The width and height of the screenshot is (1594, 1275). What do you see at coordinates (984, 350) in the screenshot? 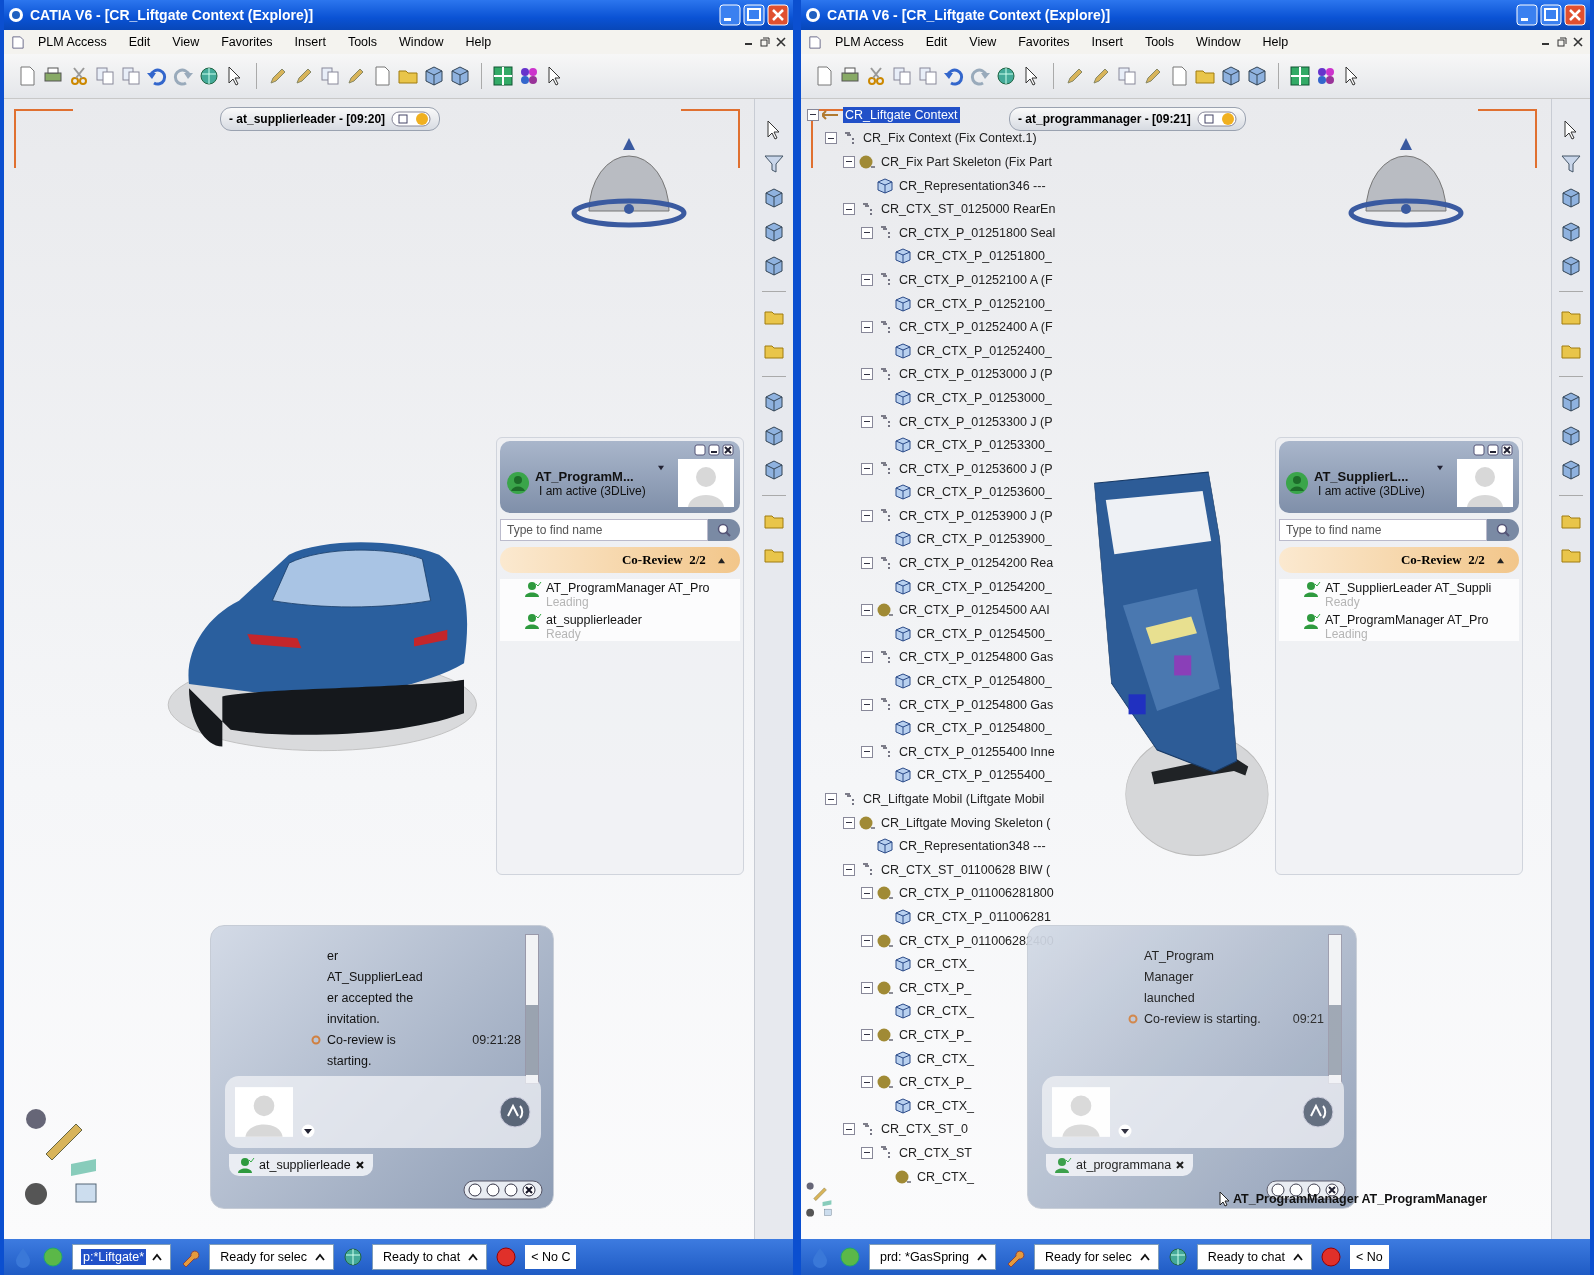
I see `tree-item: CR_CTX_P_01252400_` at bounding box center [984, 350].